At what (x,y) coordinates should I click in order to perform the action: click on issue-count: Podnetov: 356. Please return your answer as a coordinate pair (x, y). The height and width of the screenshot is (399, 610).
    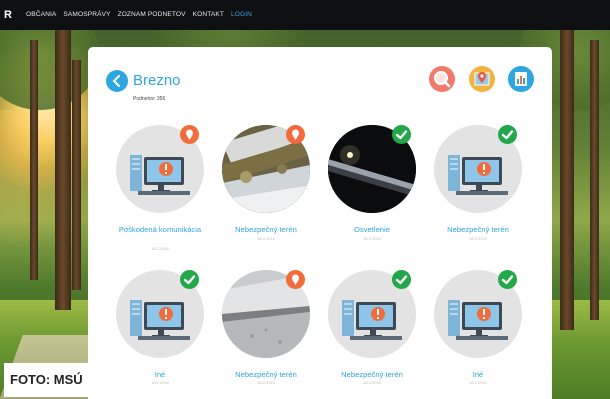
    Looking at the image, I should click on (149, 99).